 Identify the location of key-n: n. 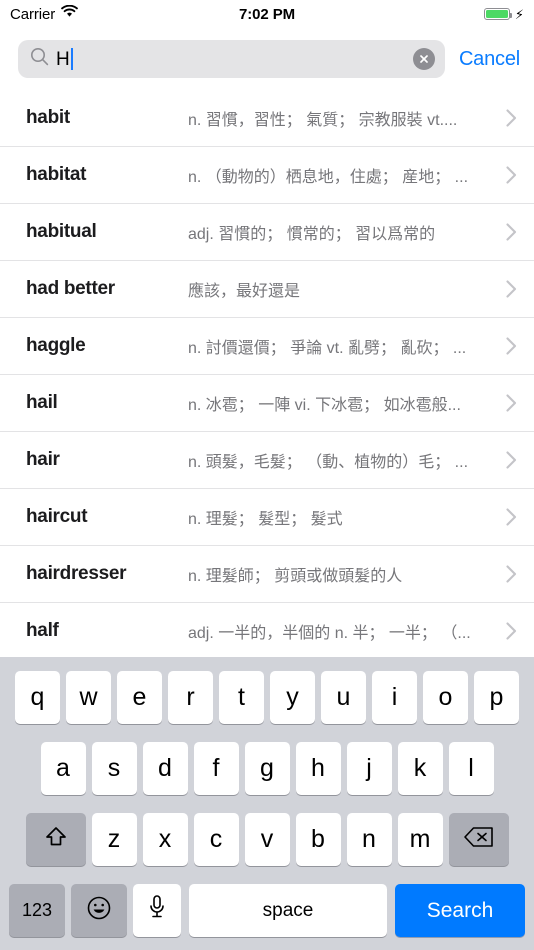
(369, 839).